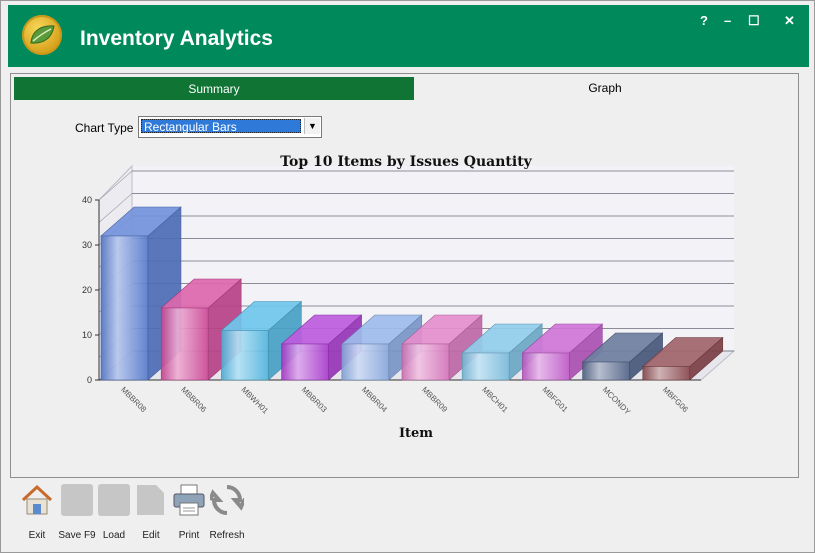 This screenshot has width=815, height=553. What do you see at coordinates (416, 433) in the screenshot?
I see `x-axis-label: Item` at bounding box center [416, 433].